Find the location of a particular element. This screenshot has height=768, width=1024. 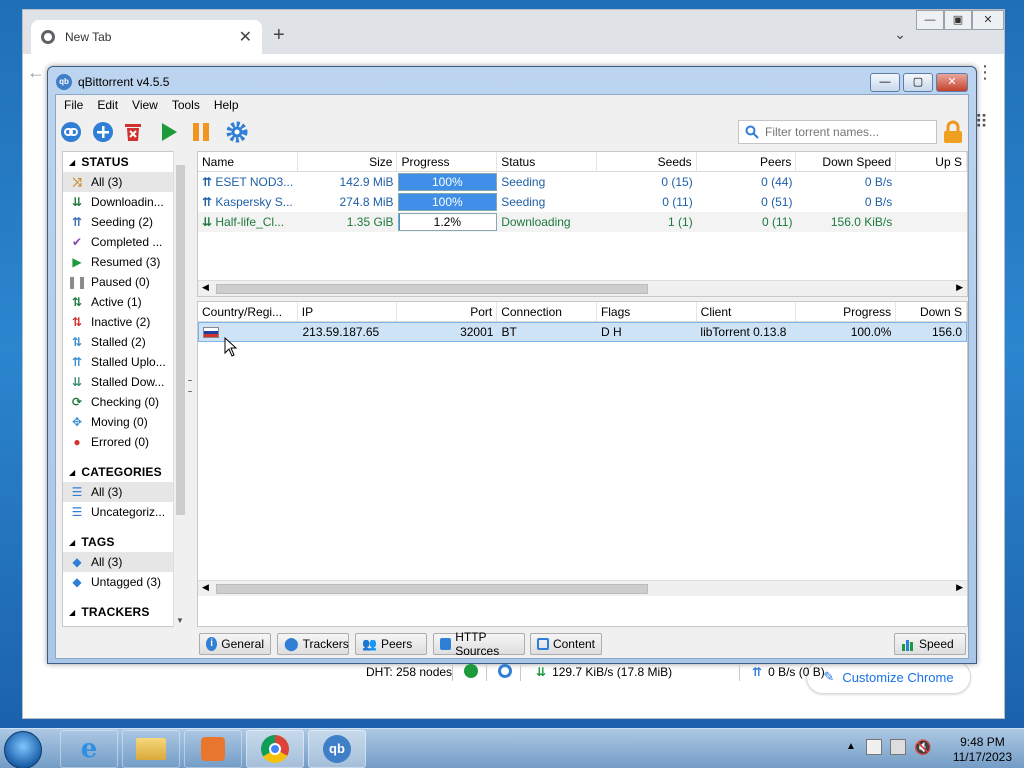

sidebar-section-status: ◢ STATUS is located at coordinates (124, 162).